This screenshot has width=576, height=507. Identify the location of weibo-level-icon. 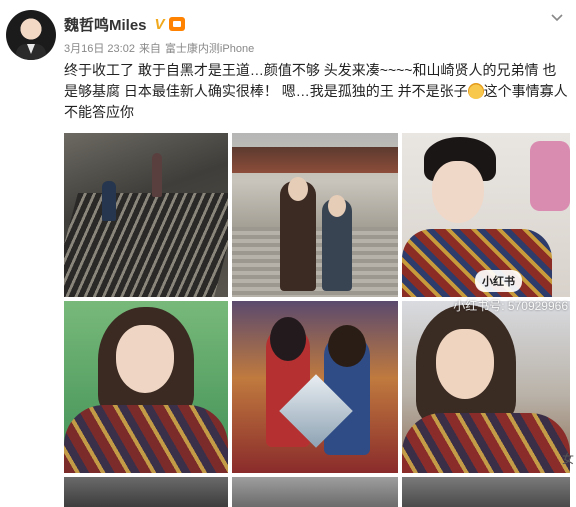
(176, 24).